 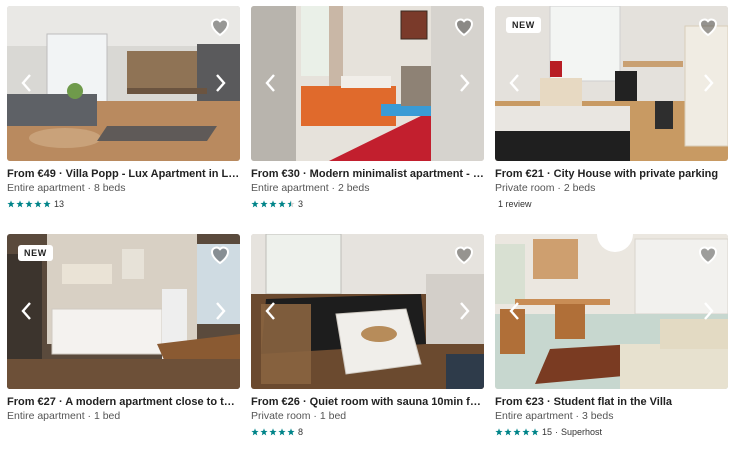 I want to click on review-count: 3, so click(x=301, y=204).